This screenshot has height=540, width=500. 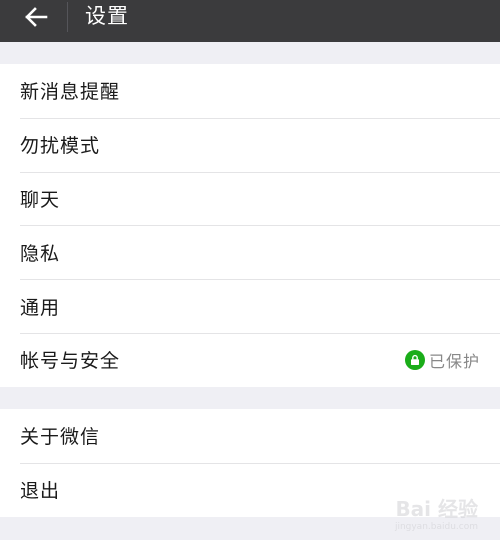 I want to click on baidu-jingyan-watermark: Bai 经验 jingyan.baidu.com, so click(x=436, y=512).